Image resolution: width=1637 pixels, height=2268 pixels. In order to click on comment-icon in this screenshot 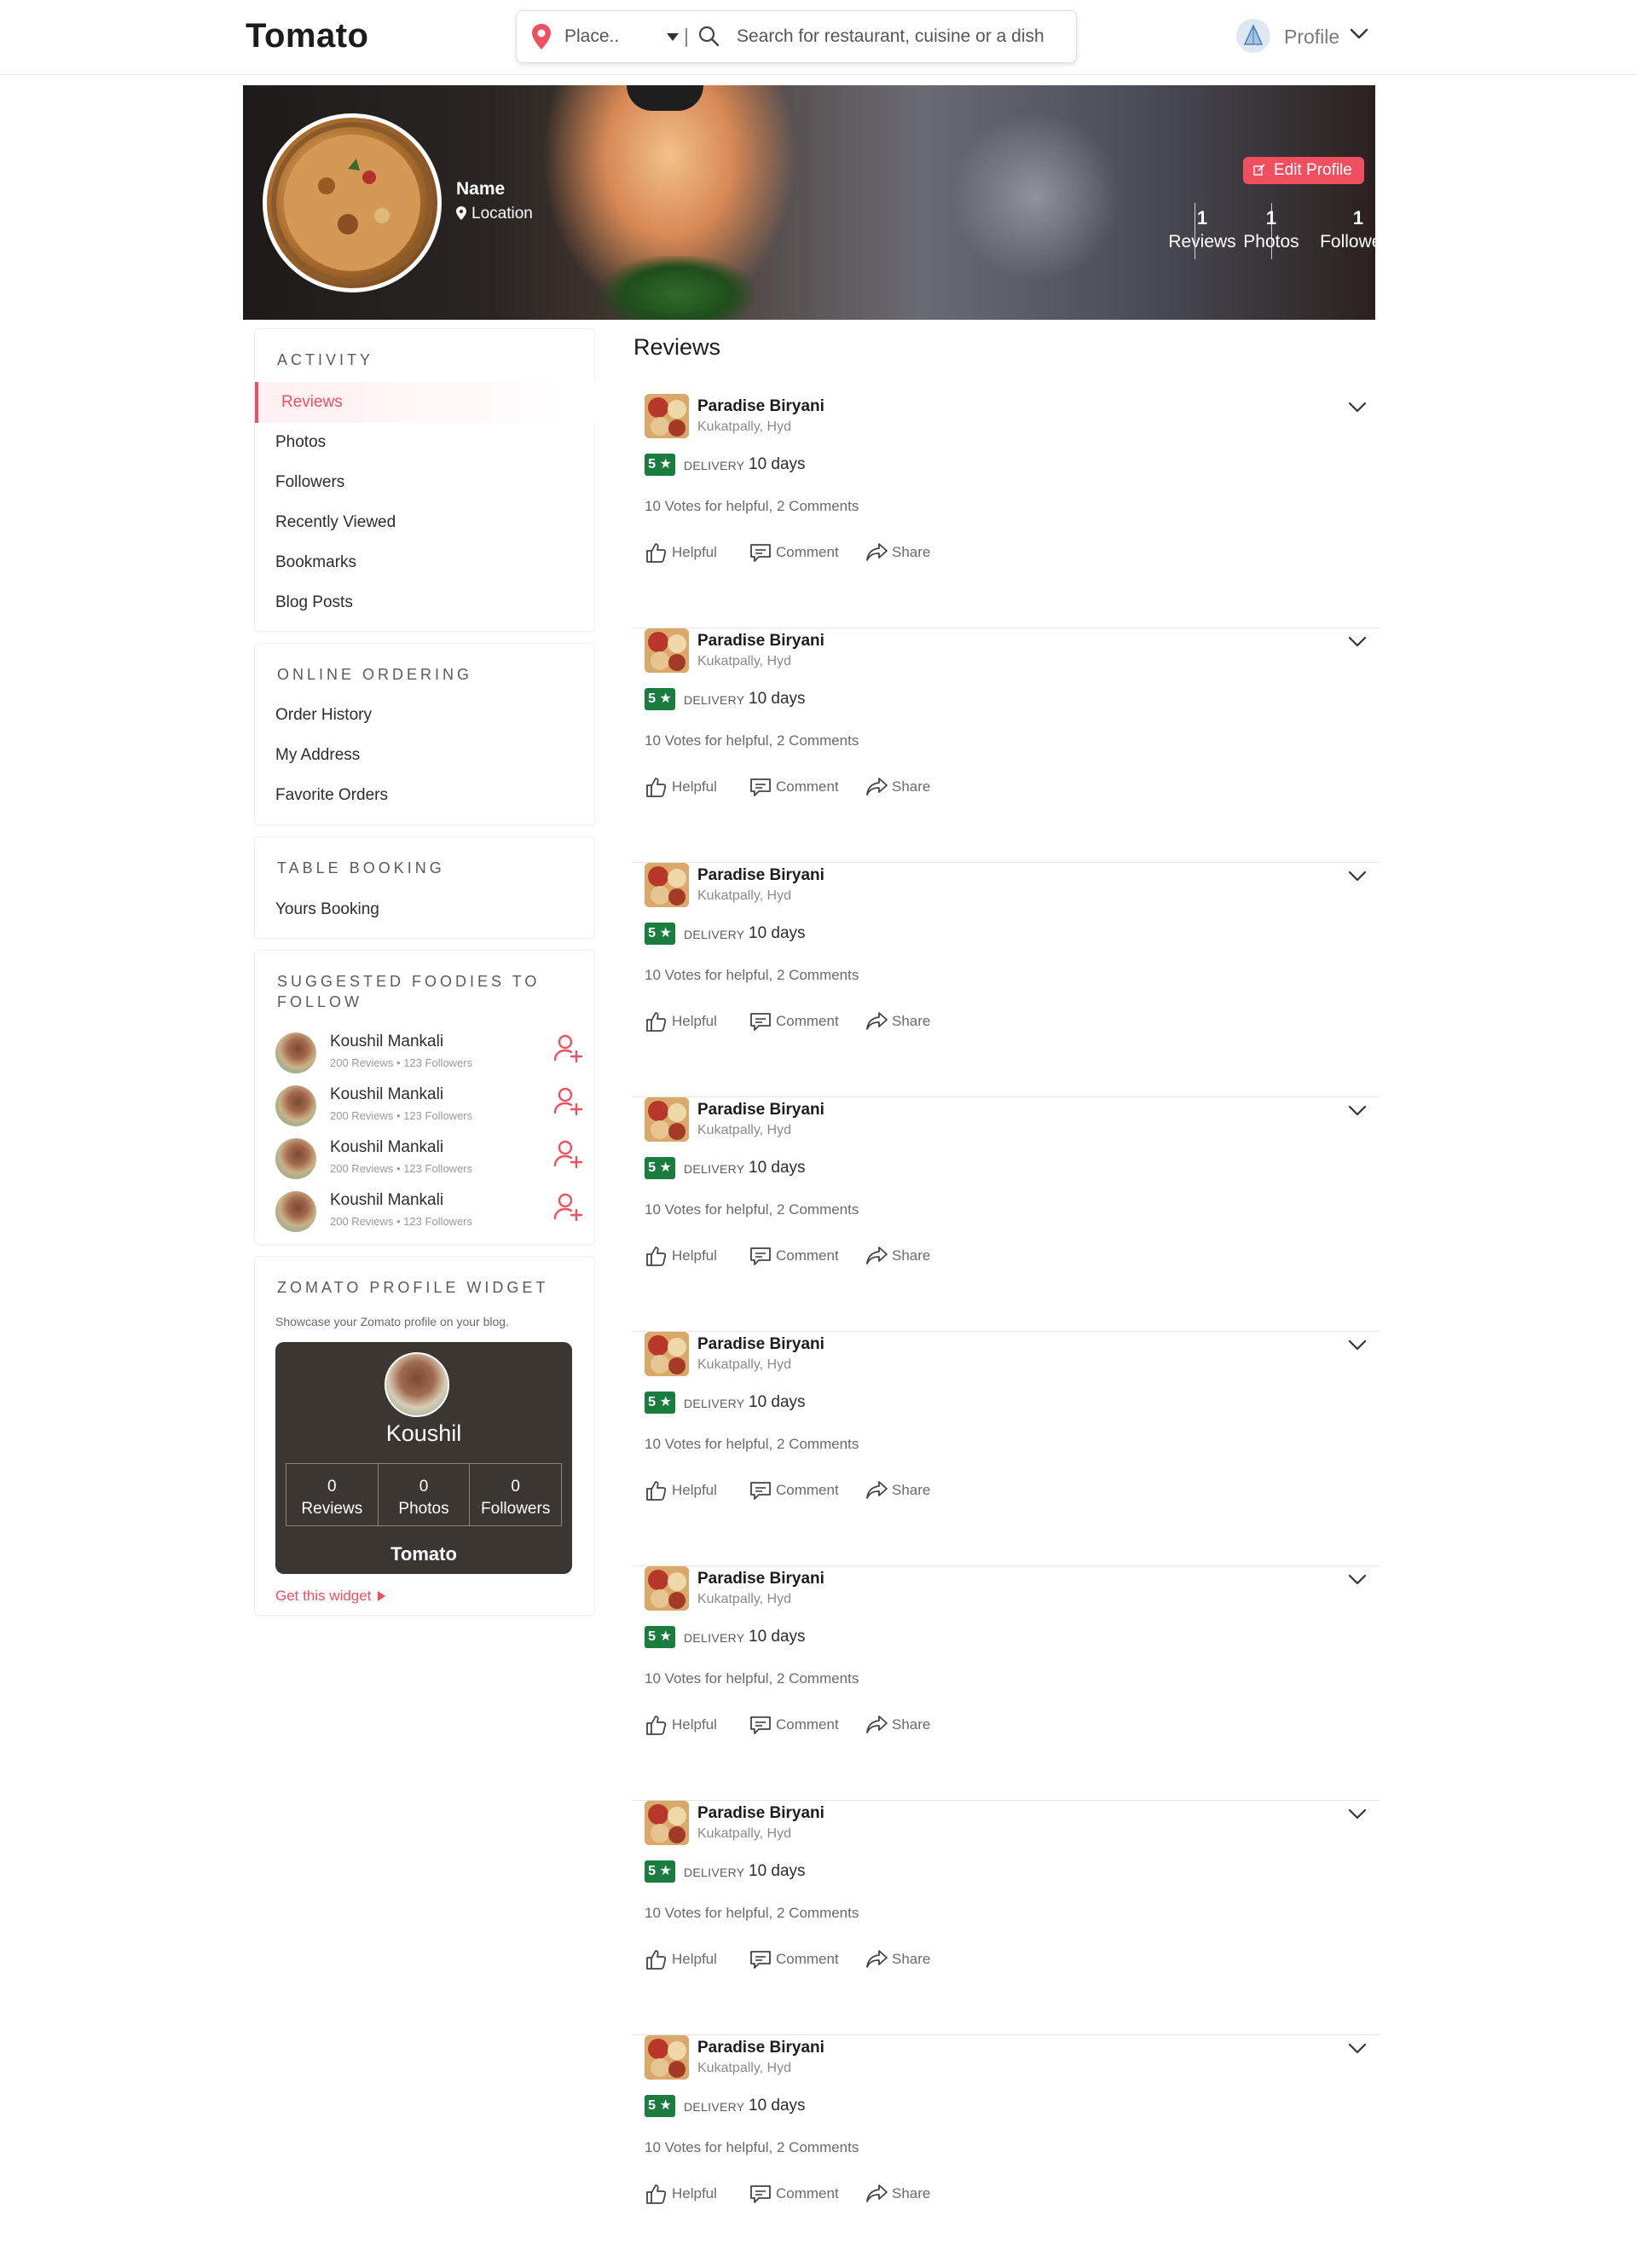, I will do `click(760, 1491)`.